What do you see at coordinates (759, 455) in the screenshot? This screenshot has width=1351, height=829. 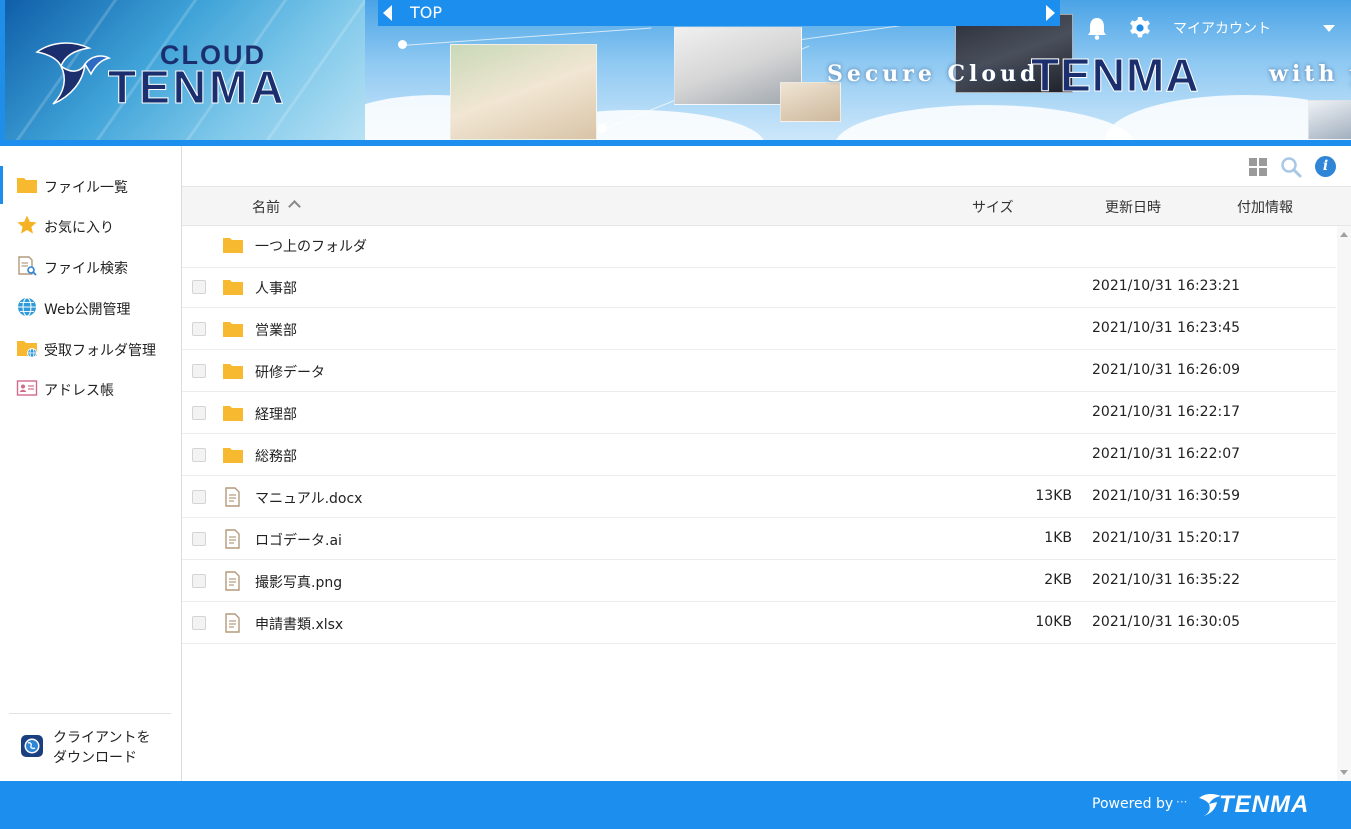 I see `table-row: 総務部 2021/10/31 16:22:07` at bounding box center [759, 455].